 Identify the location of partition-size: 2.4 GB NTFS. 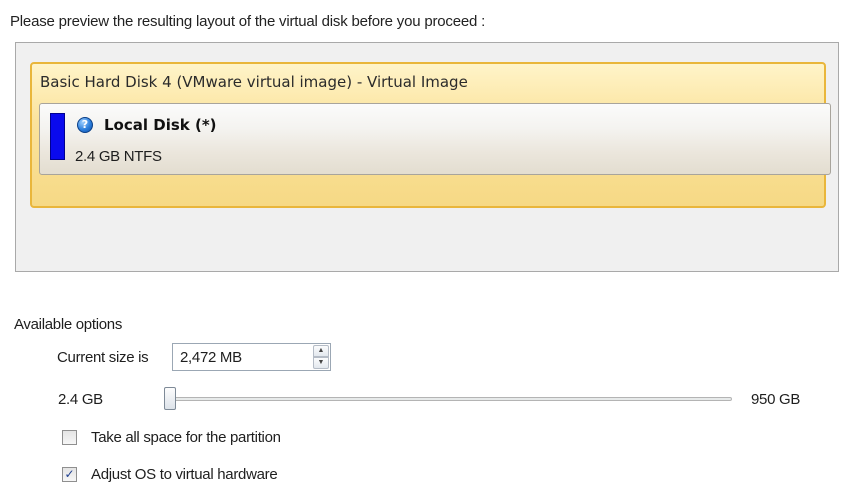
(118, 156).